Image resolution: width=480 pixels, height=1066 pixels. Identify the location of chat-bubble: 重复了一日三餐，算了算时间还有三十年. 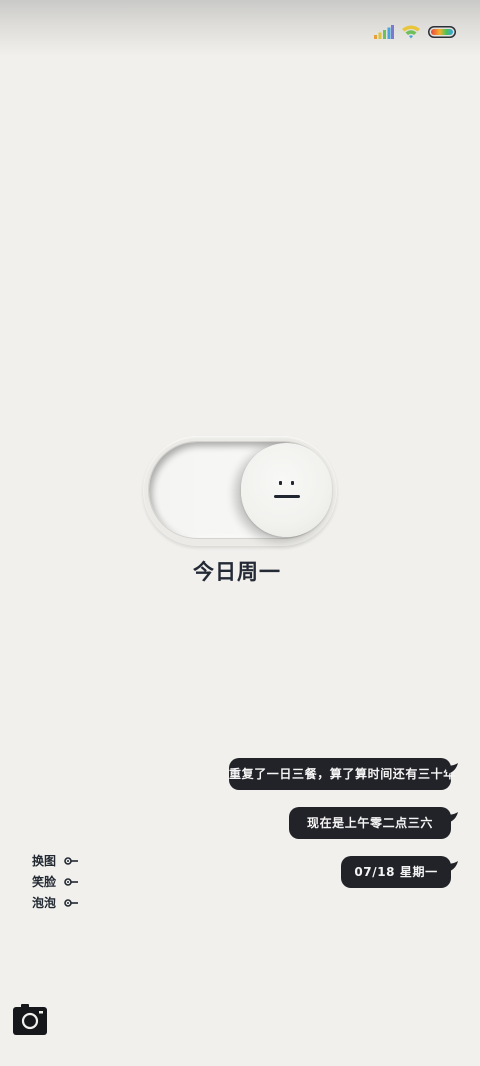
(343, 774).